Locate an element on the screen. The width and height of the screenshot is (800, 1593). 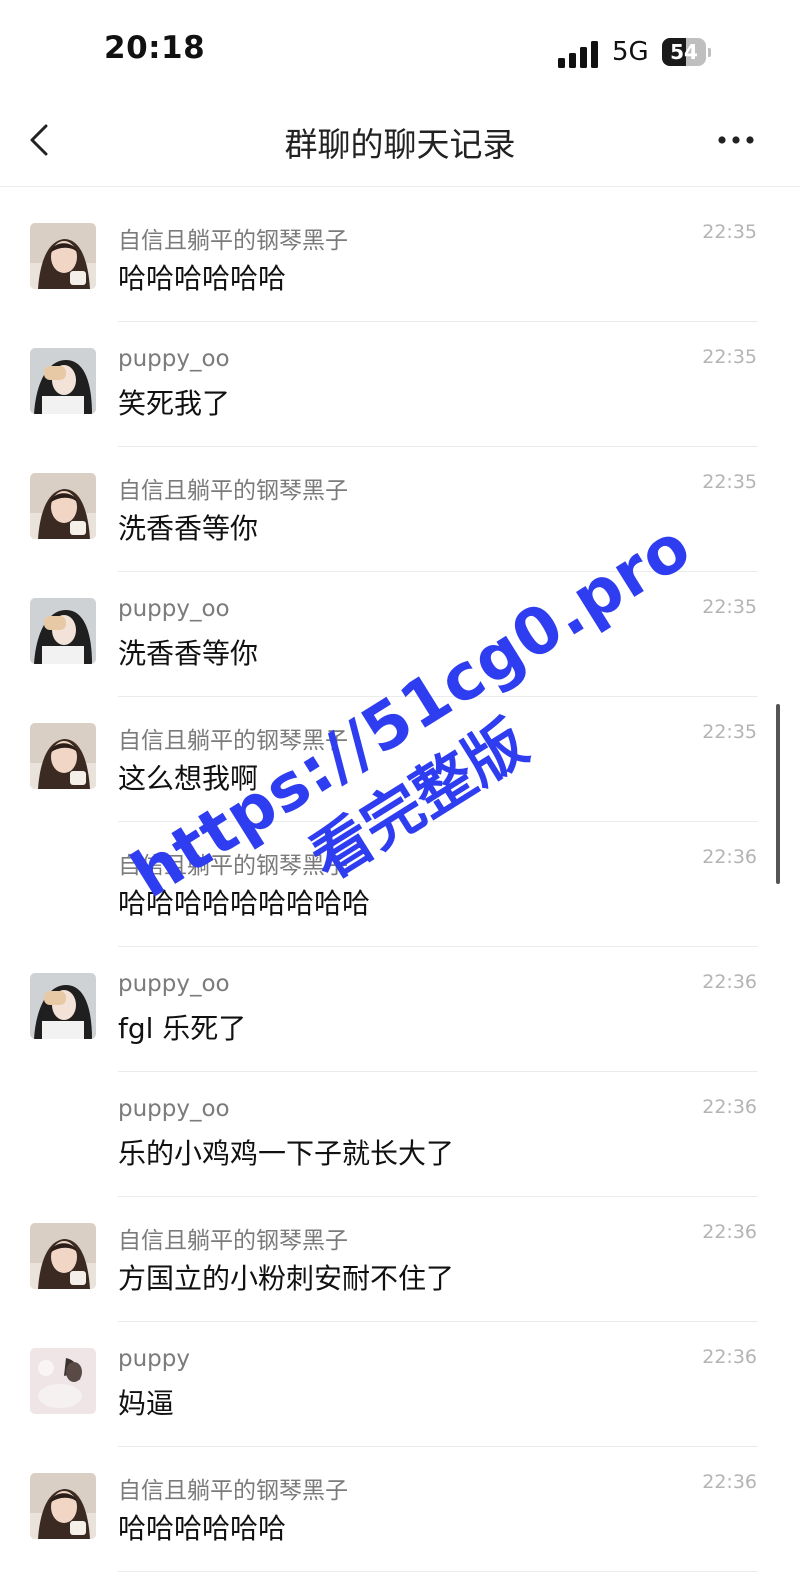
page-title: 群聊的聊天记录 is located at coordinates (400, 144).